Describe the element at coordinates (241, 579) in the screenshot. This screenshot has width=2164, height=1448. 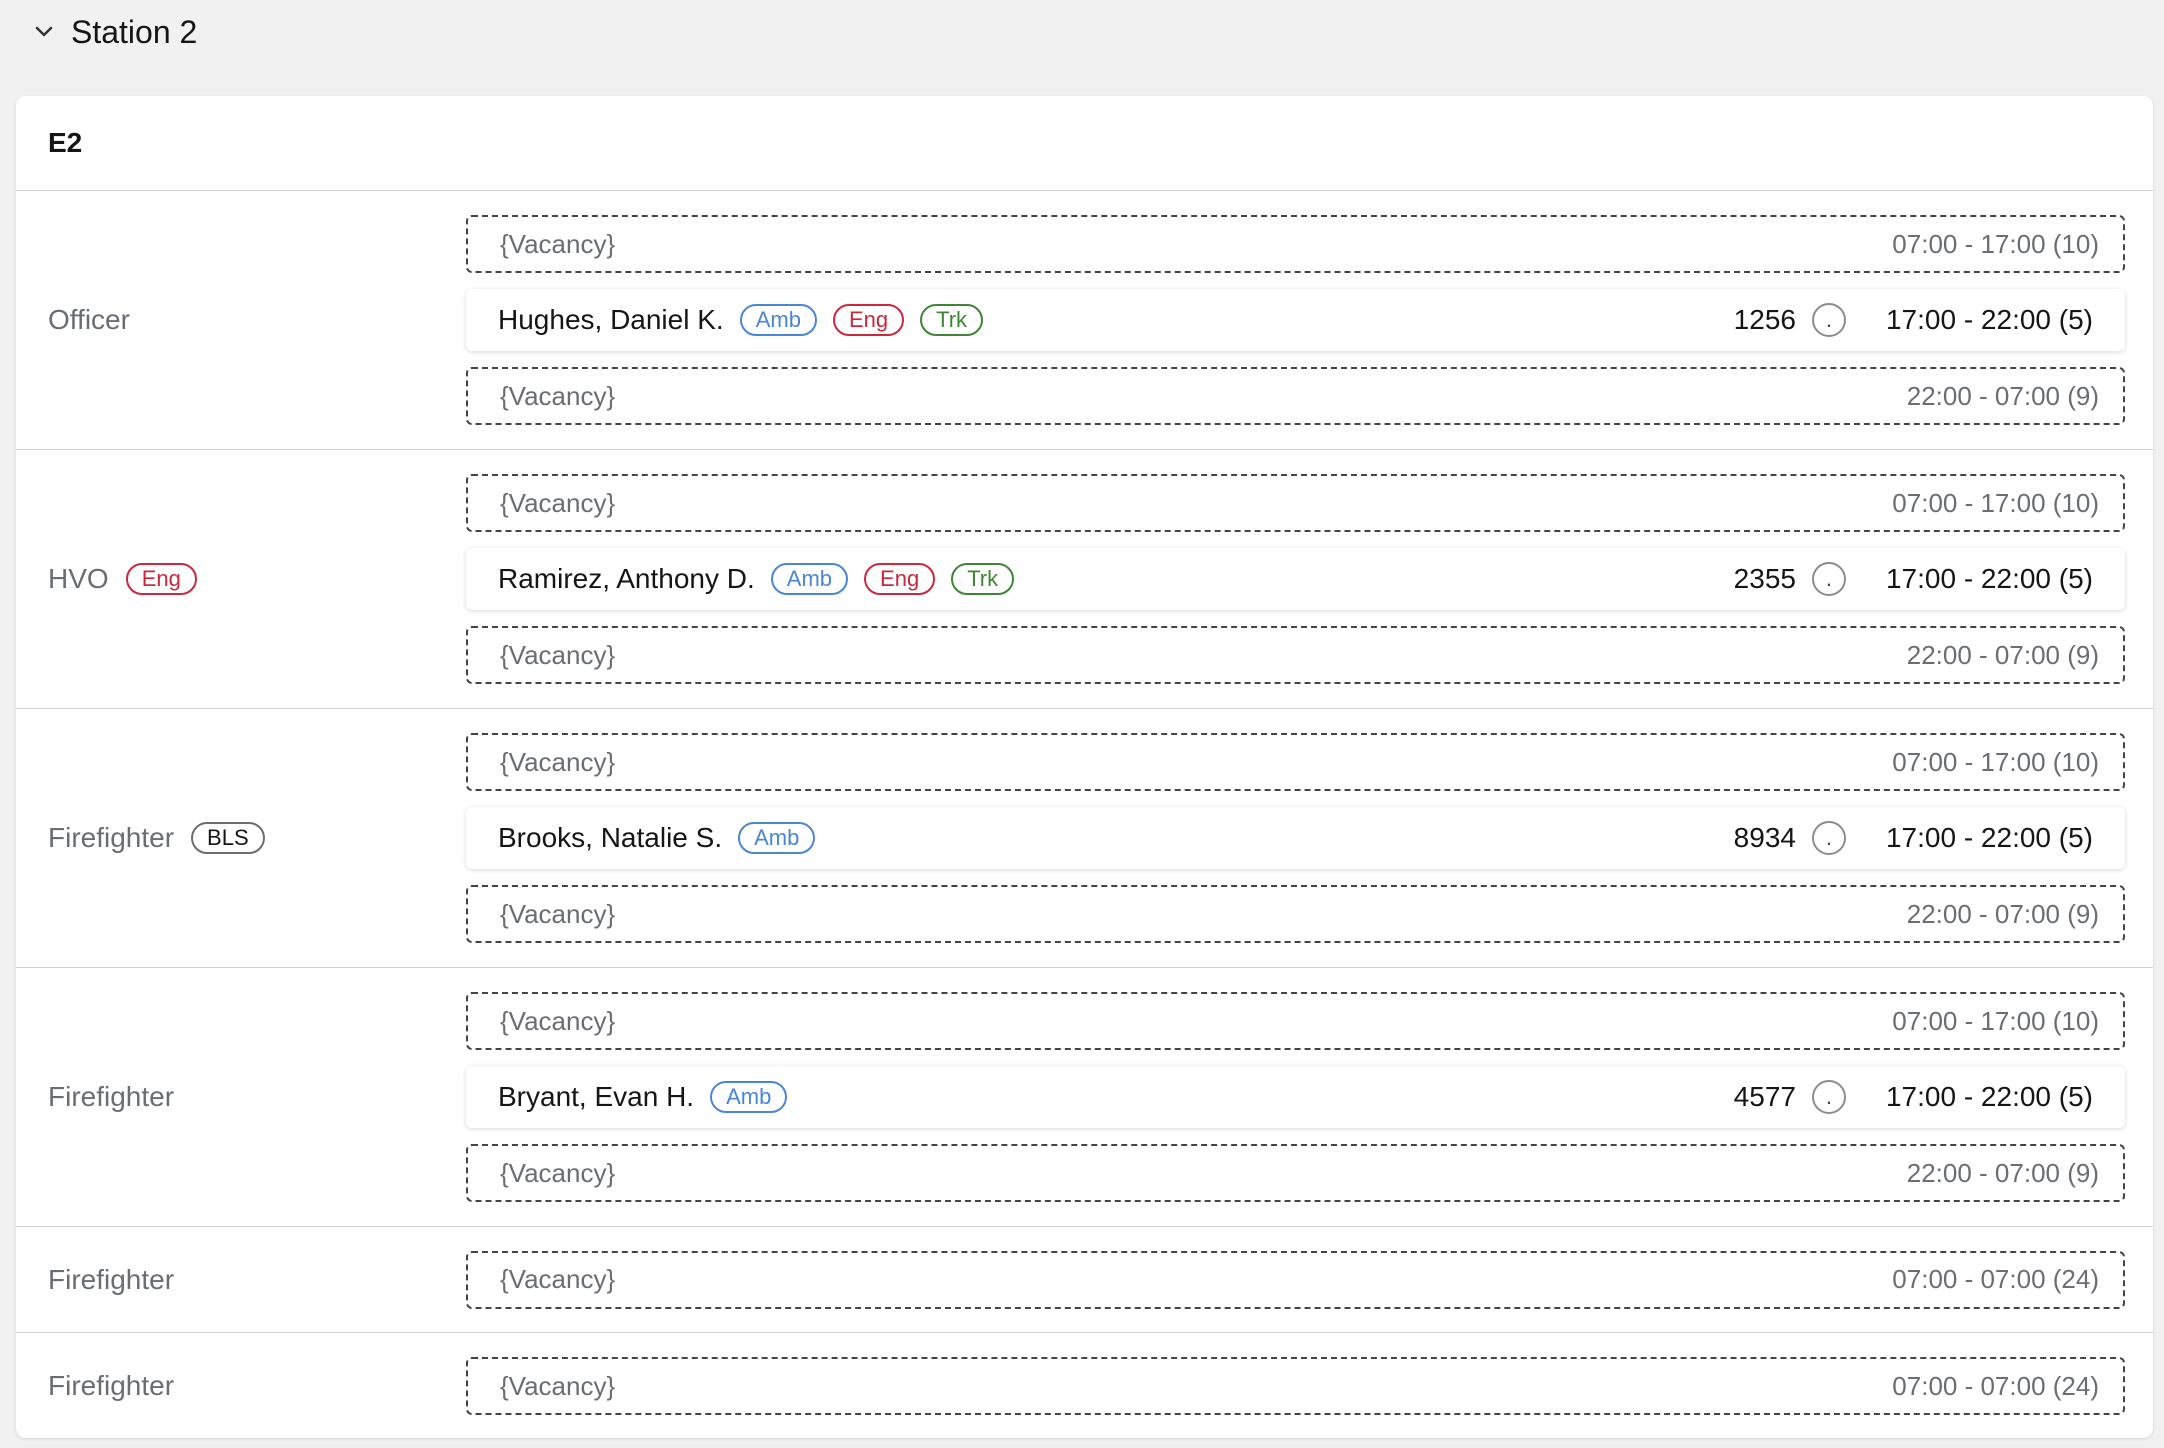
I see `role-cell: HVO Eng` at that location.